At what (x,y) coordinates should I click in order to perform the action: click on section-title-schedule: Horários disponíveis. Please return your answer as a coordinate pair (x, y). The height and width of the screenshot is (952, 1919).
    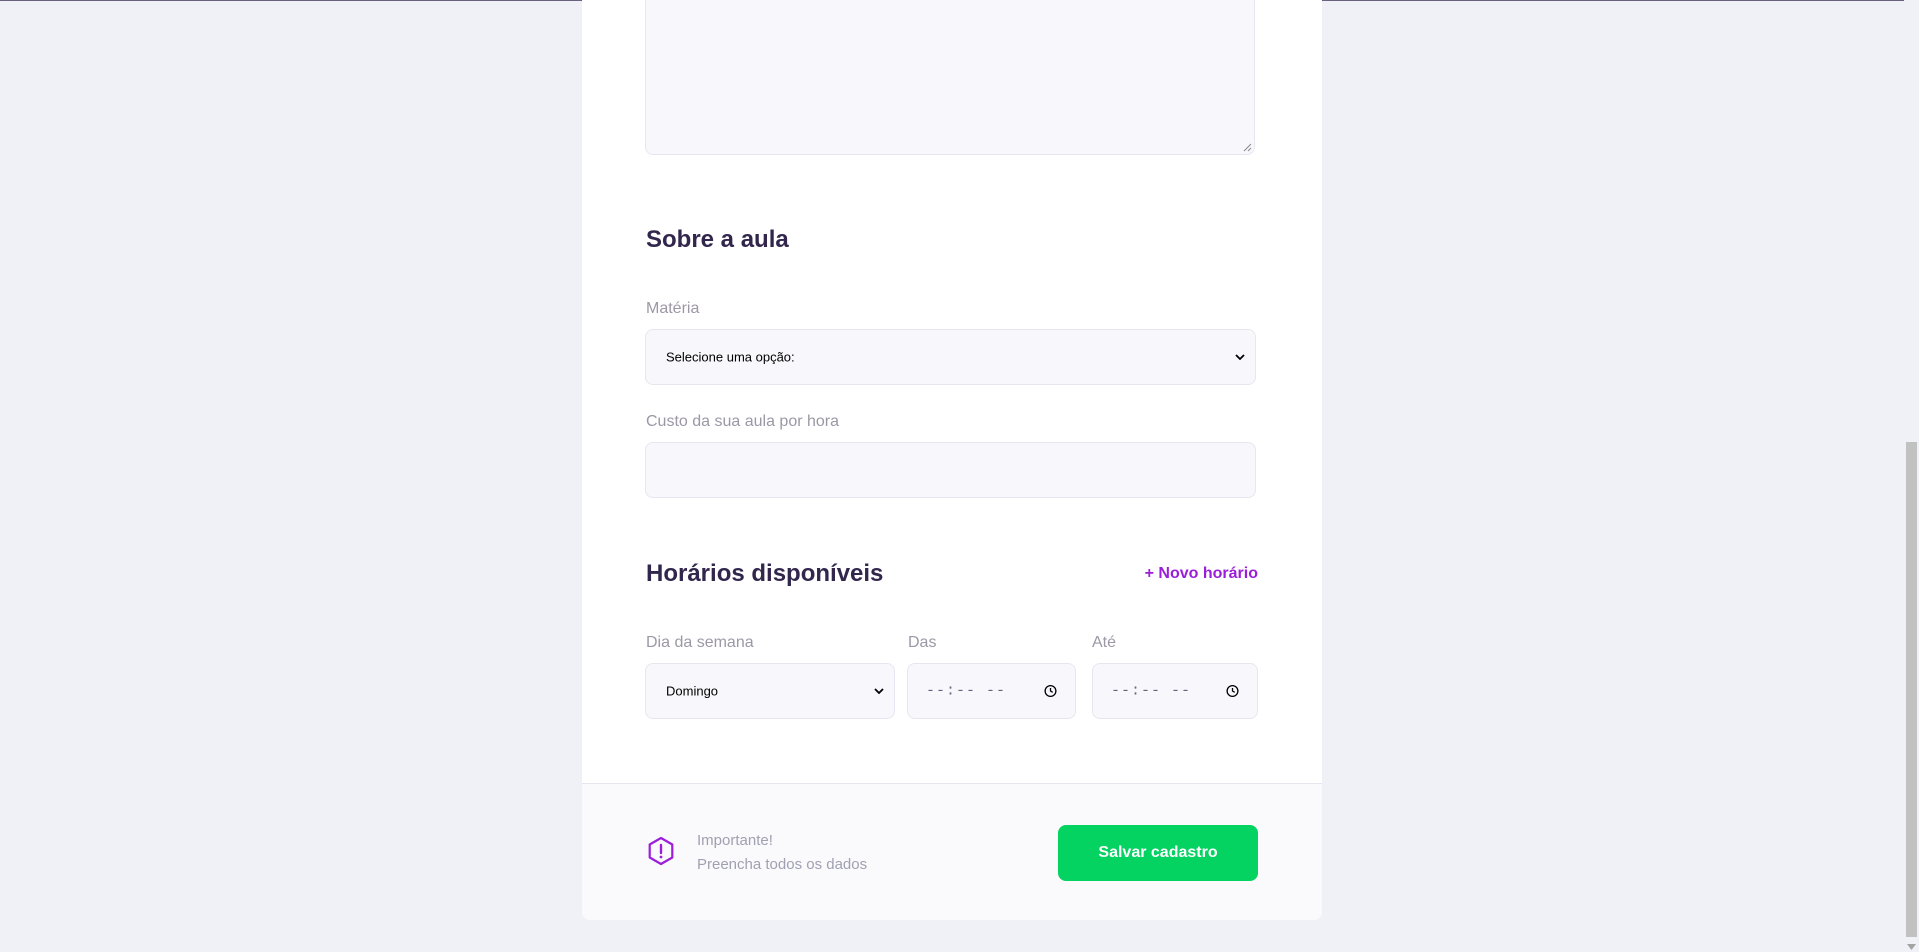
    Looking at the image, I should click on (765, 573).